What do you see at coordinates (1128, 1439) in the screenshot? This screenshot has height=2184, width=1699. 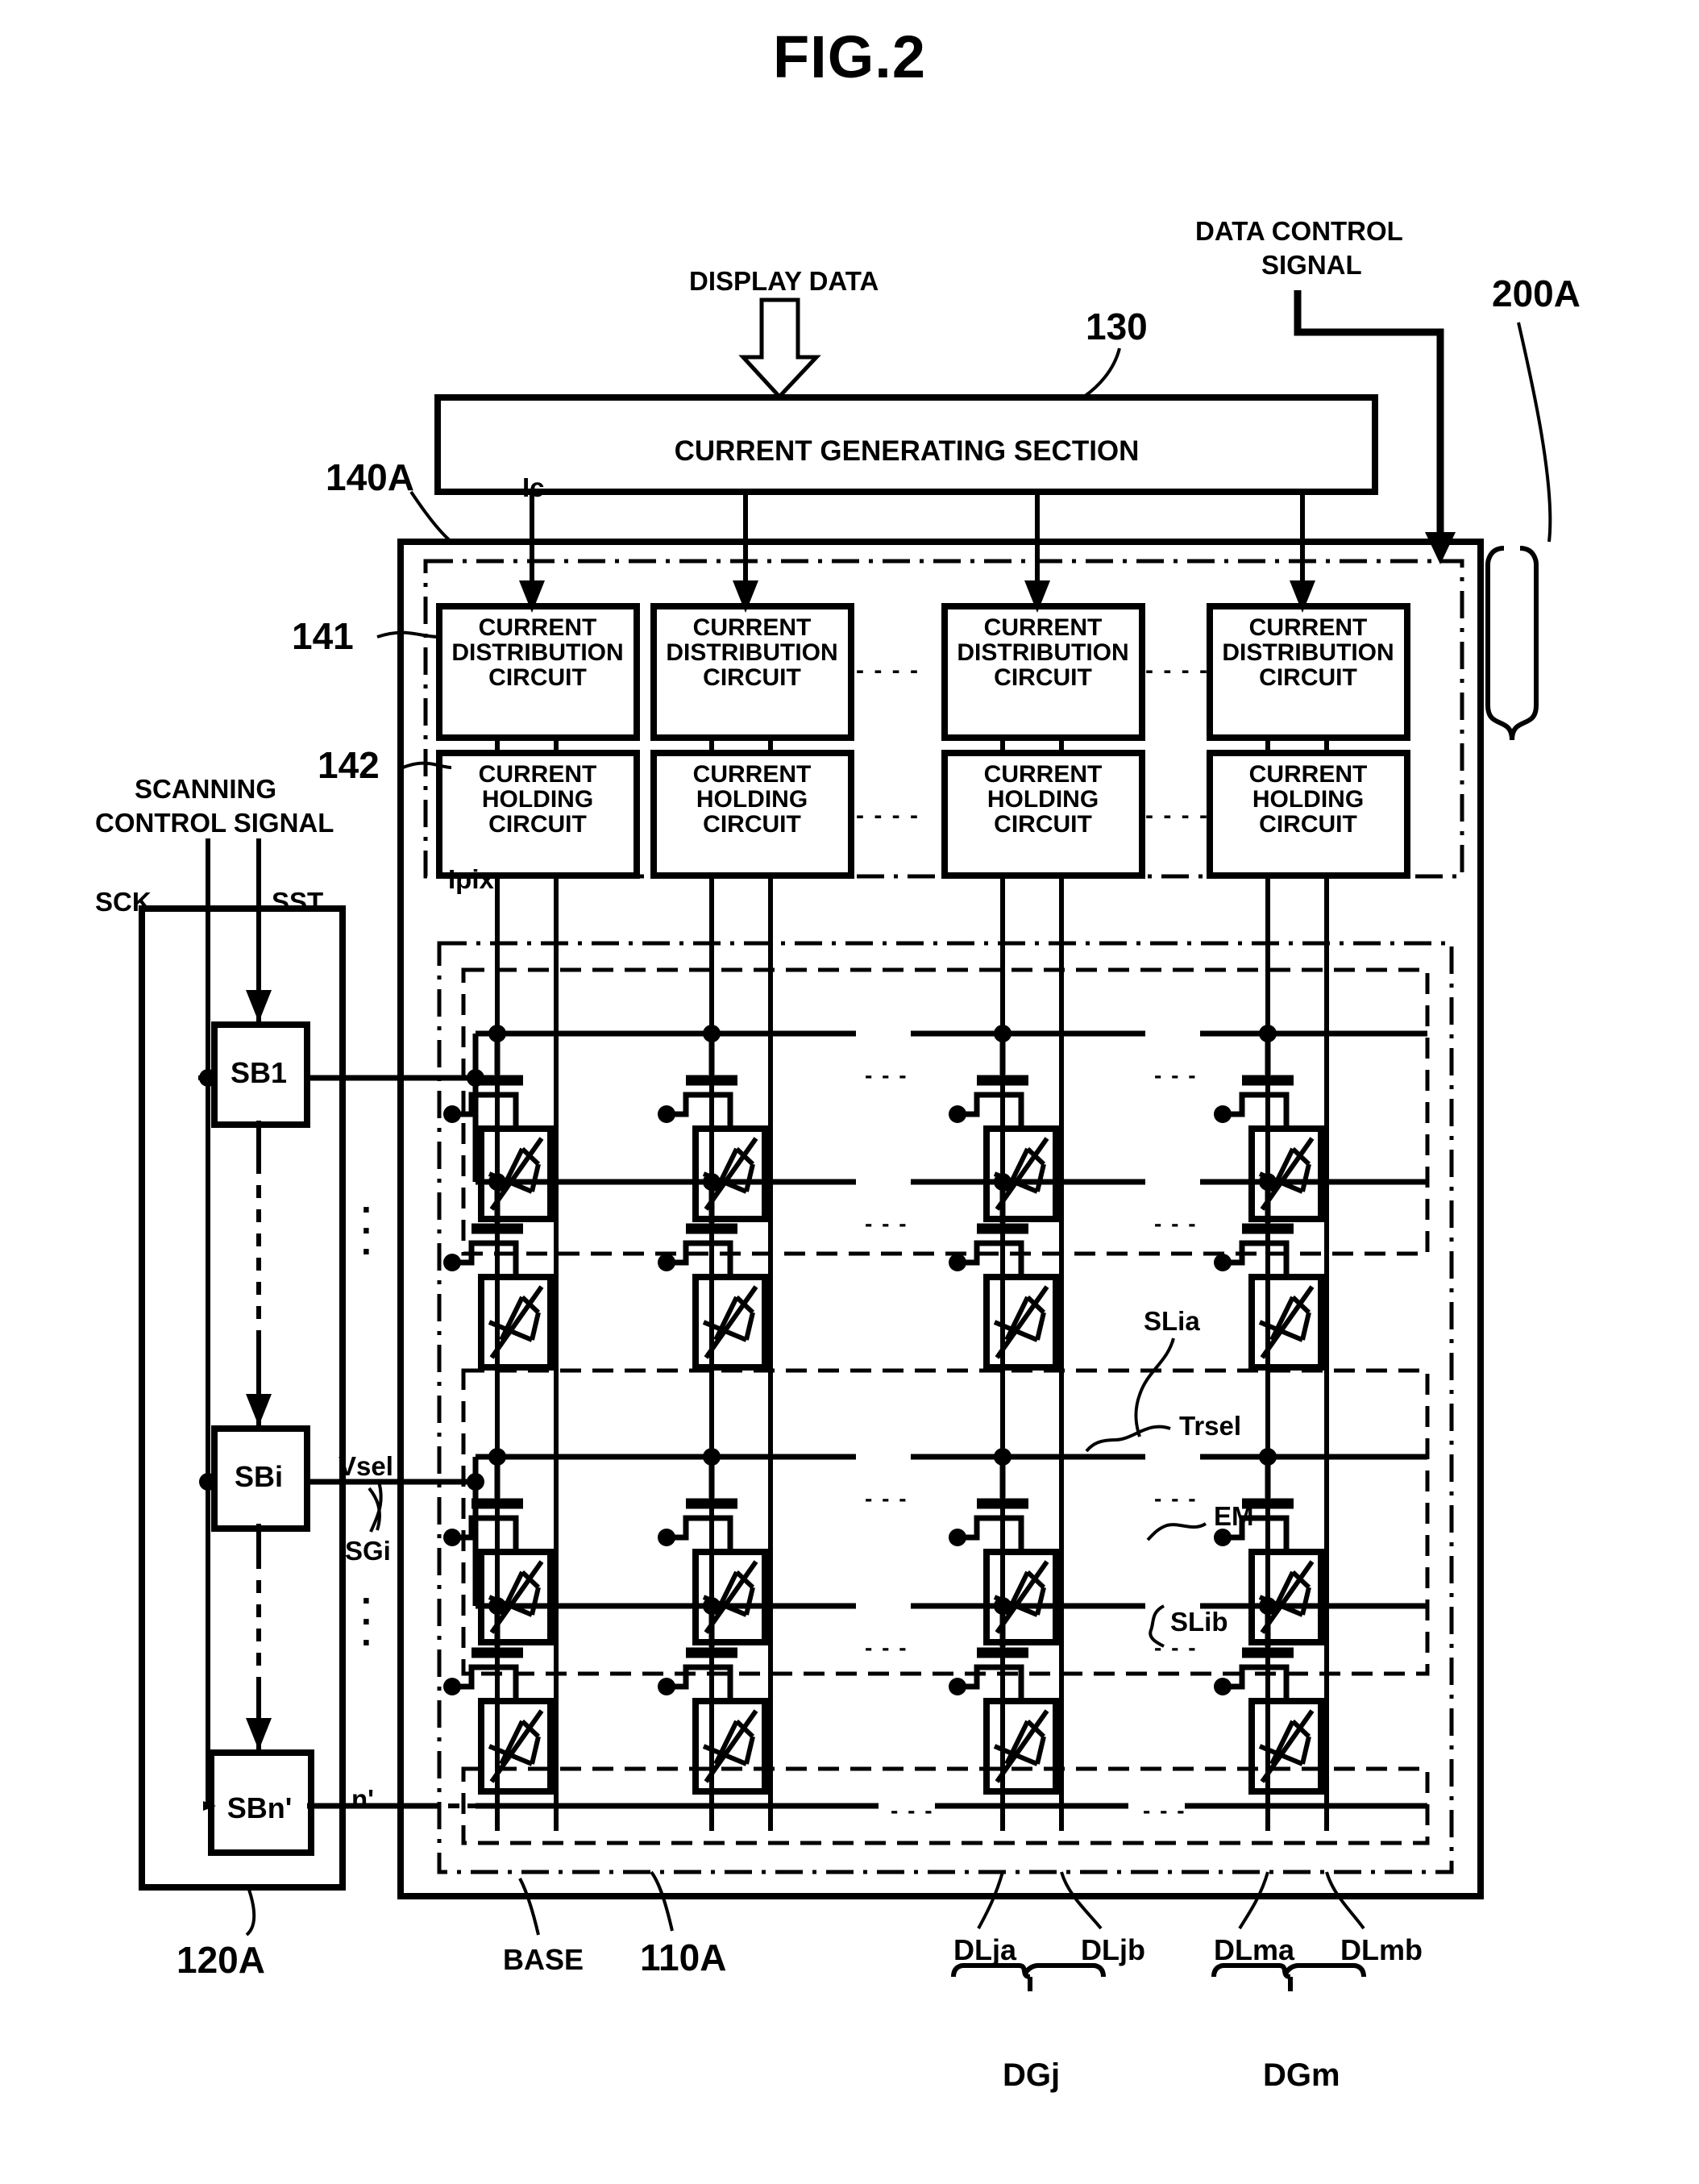 I see `leader-trsel` at bounding box center [1128, 1439].